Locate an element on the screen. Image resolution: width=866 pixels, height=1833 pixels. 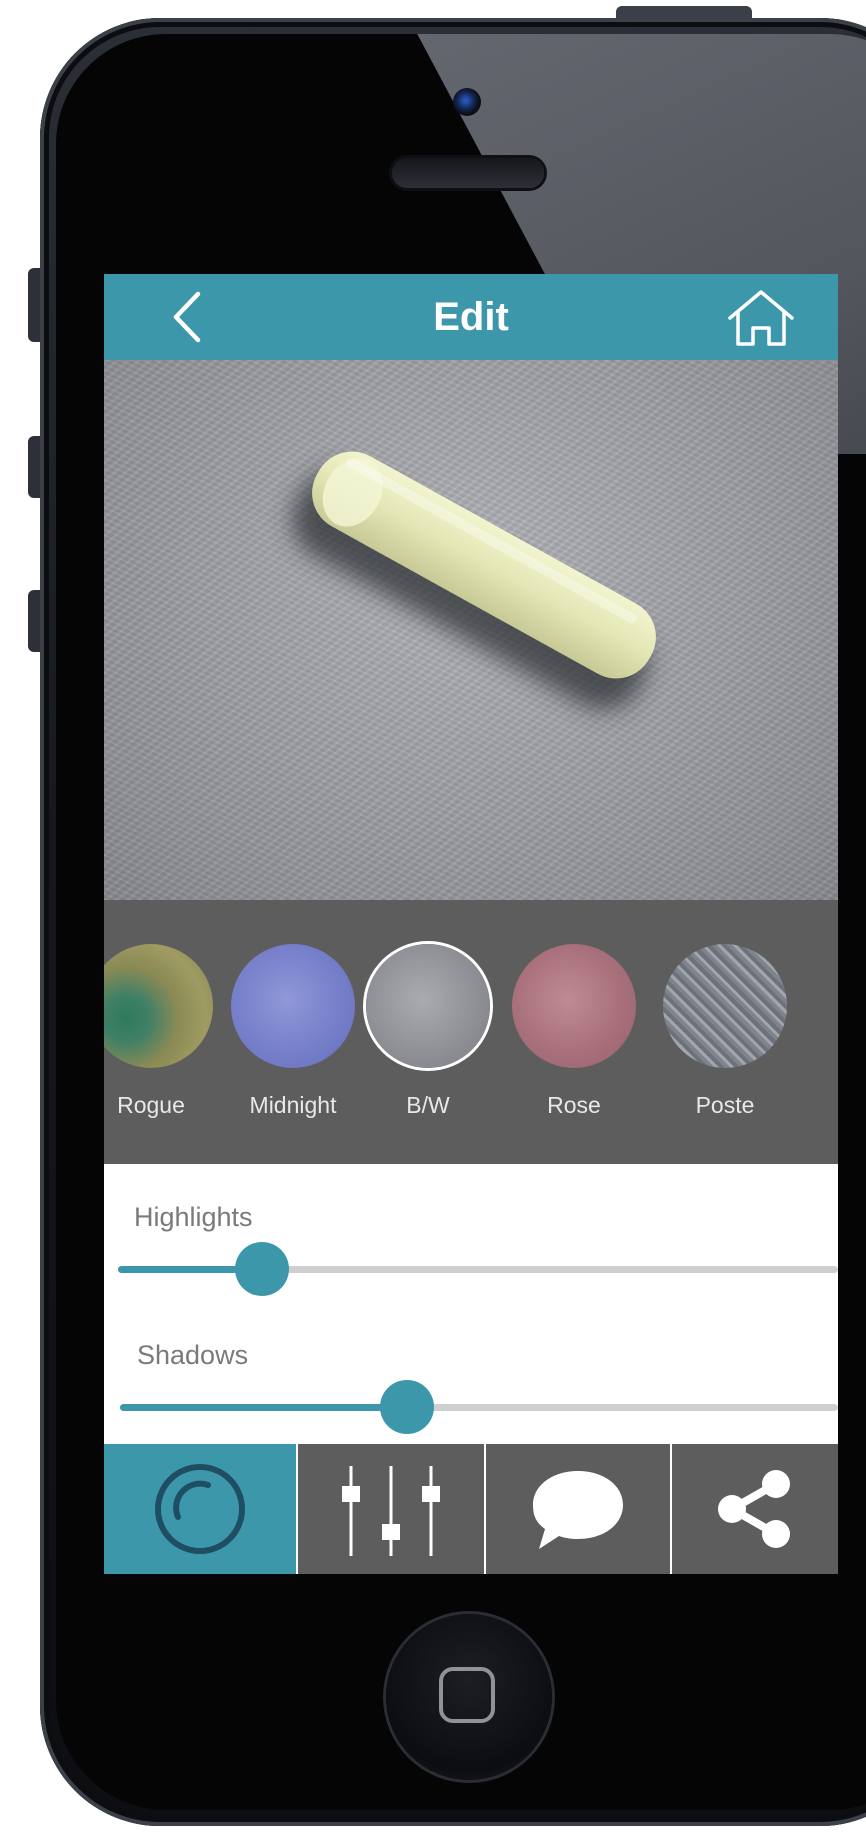
adjustment-panel: Highlights Shadows is located at coordinates (471, 1304).